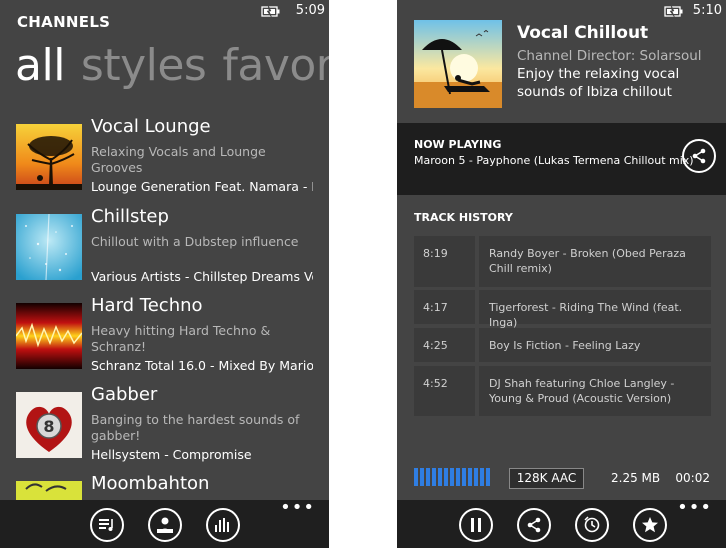  Describe the element at coordinates (195, 427) in the screenshot. I see `channel-description: Banging to the hardest sounds of gabber!` at that location.